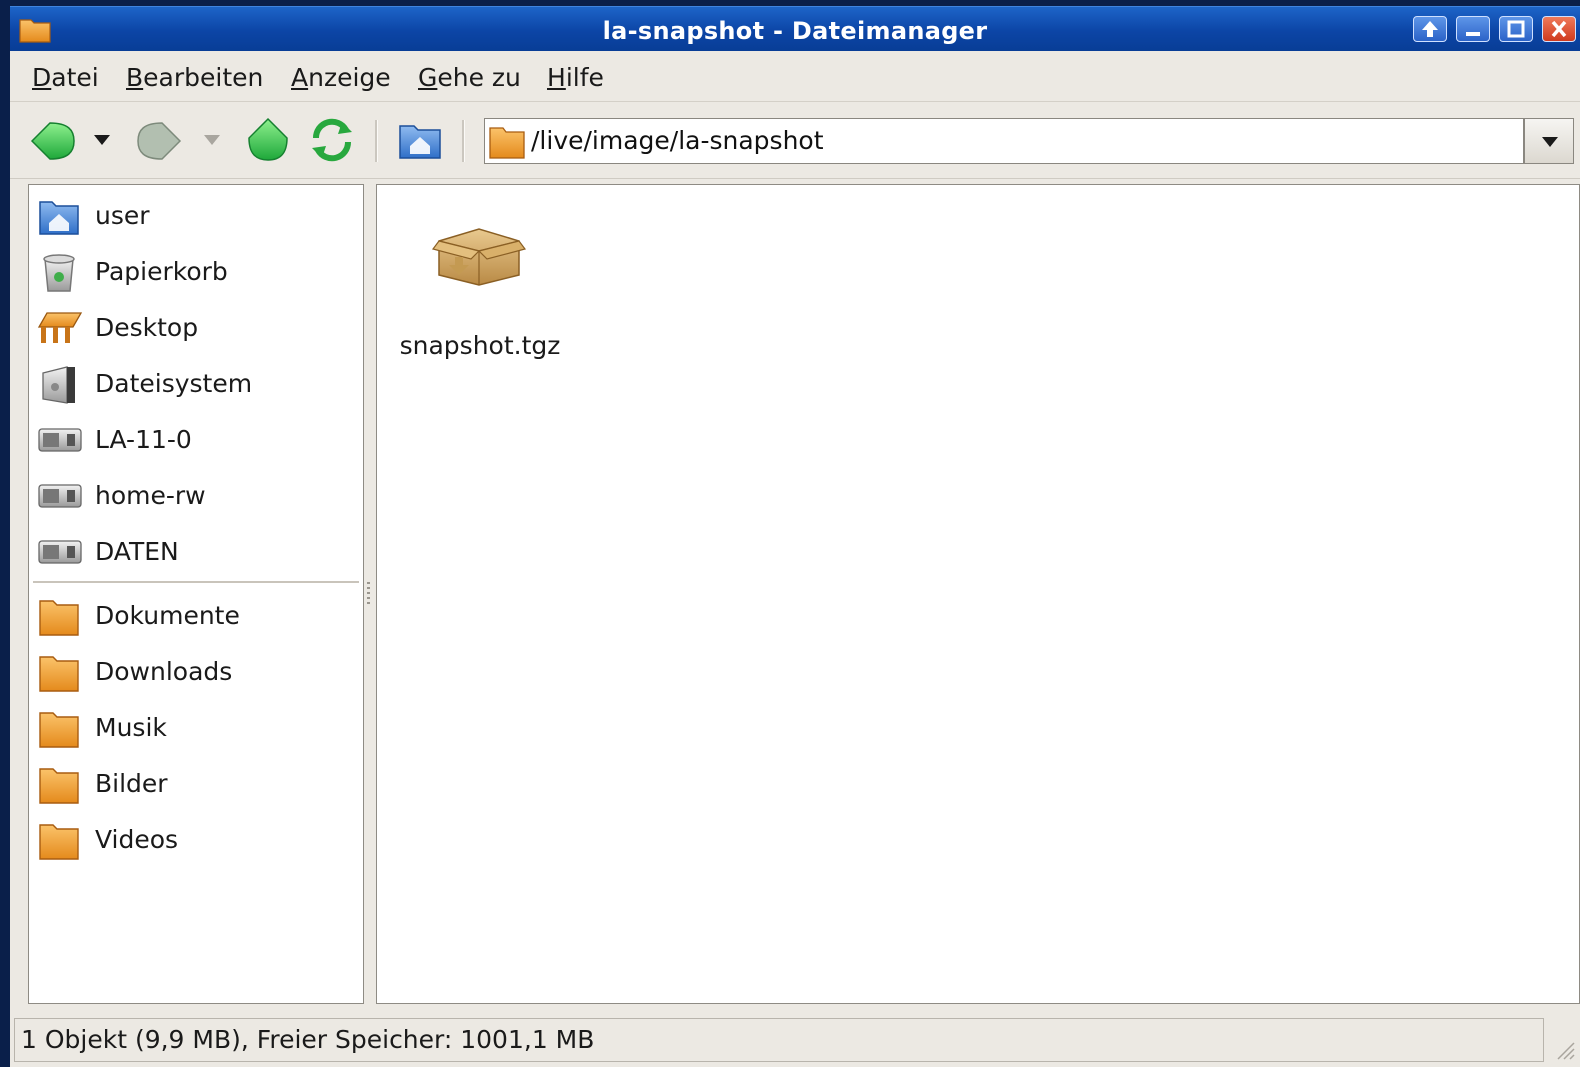 The image size is (1580, 1067). What do you see at coordinates (194, 727) in the screenshot?
I see `sidebar-item-musik: Musik` at bounding box center [194, 727].